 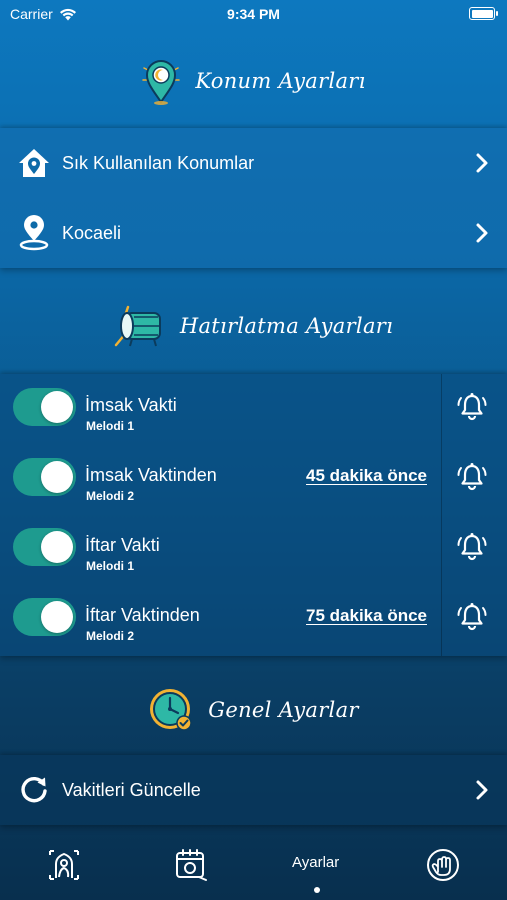 What do you see at coordinates (161, 82) in the screenshot?
I see `location-pin-icon` at bounding box center [161, 82].